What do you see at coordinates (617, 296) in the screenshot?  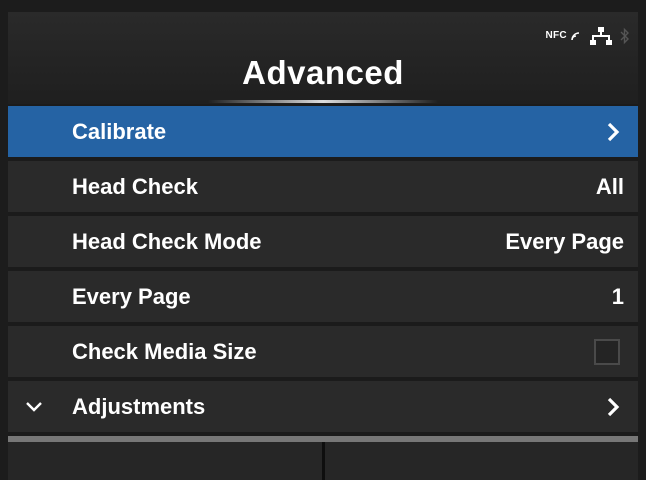 I see `menu-item-value: 1` at bounding box center [617, 296].